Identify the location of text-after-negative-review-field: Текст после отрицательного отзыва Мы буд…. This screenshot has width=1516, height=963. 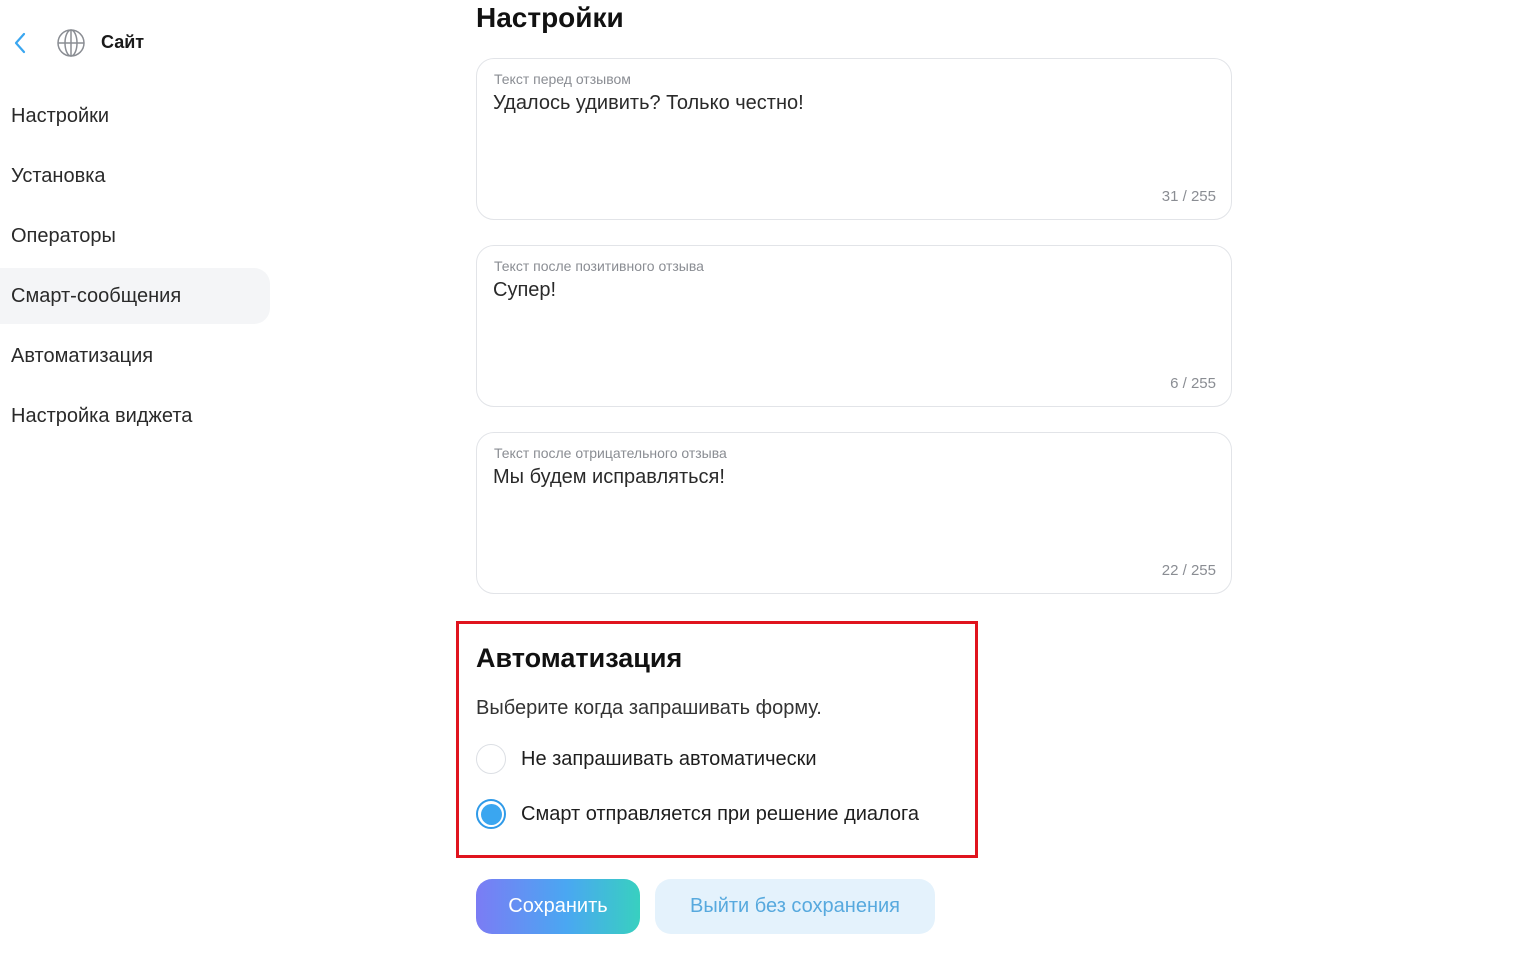
(854, 513).